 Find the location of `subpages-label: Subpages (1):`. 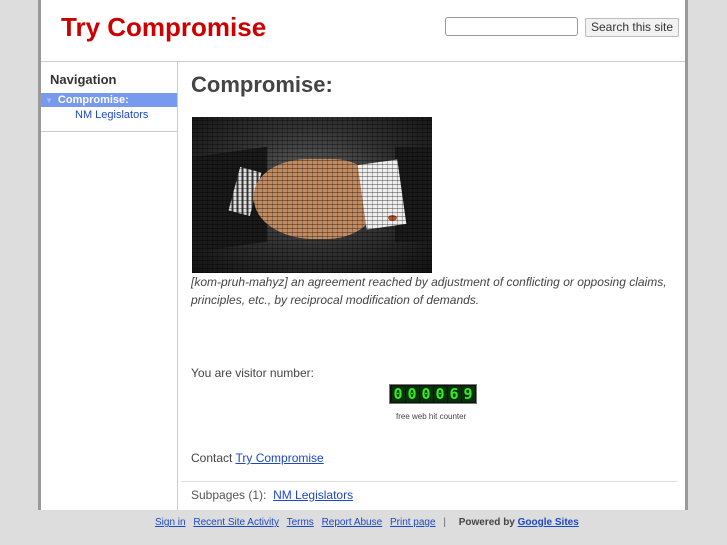

subpages-label: Subpages (1): is located at coordinates (229, 495).